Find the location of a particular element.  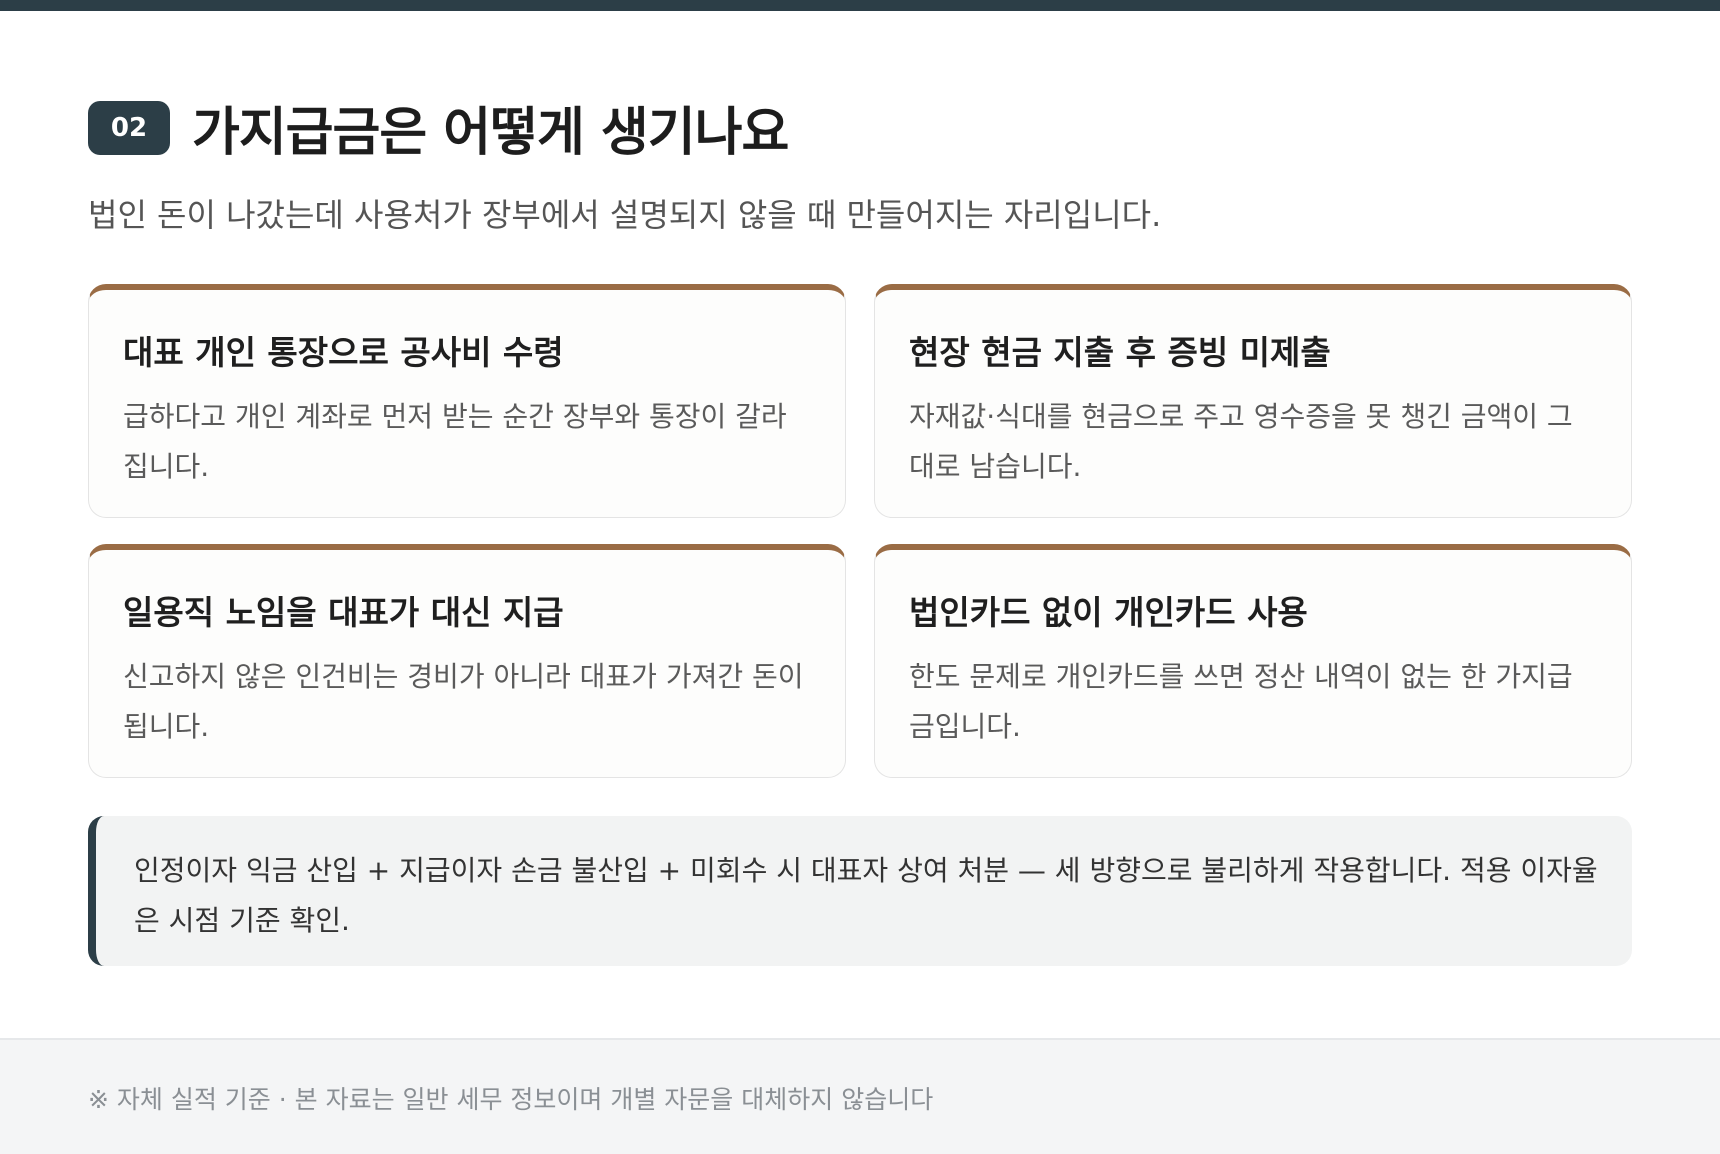

card-description: 자재값·식대를 현금으로 주고 영수증을 못 챙긴 금액이 그대로 남습니다. is located at coordinates (1241, 441).